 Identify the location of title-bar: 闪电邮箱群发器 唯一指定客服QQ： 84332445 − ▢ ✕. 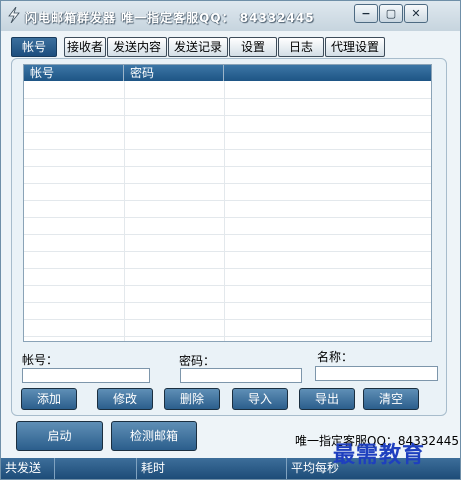
(230, 16).